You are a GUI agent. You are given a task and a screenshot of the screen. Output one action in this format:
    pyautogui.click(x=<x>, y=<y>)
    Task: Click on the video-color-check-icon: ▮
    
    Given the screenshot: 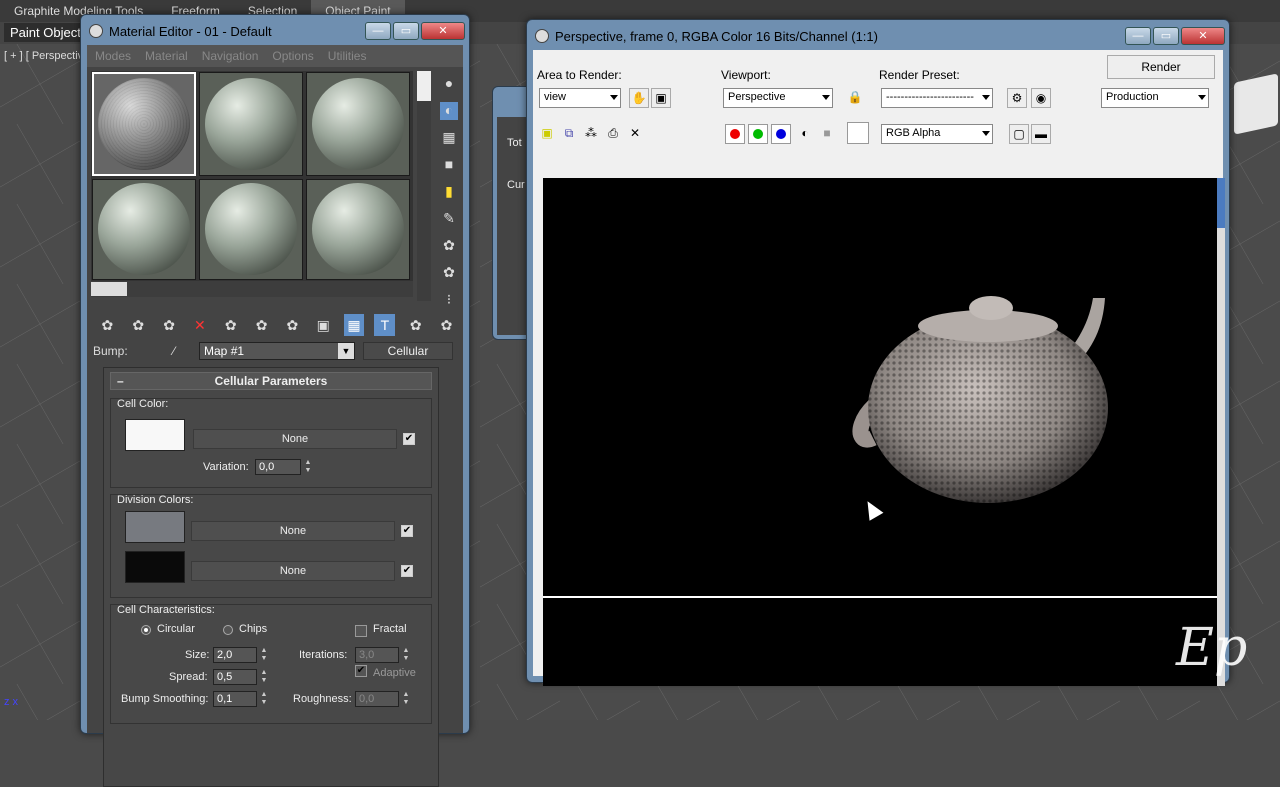 What is the action you would take?
    pyautogui.click(x=449, y=192)
    